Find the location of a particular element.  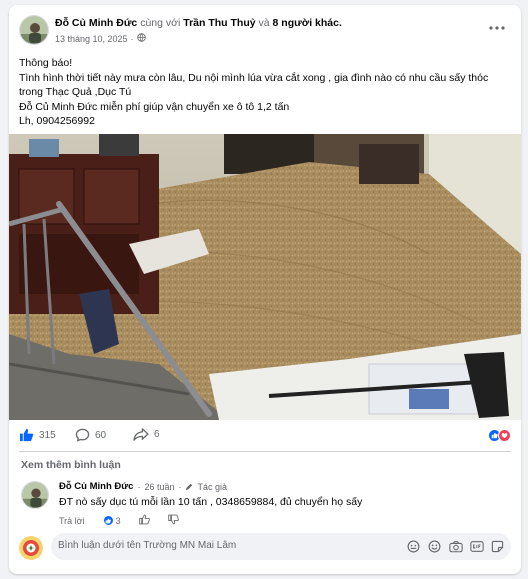

commenter-avatar is located at coordinates (35, 495).